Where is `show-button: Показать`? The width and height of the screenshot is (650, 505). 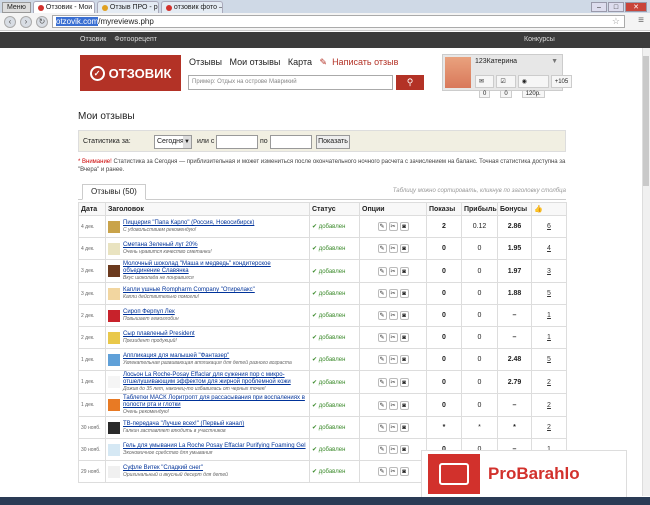
show-button: Показать is located at coordinates (333, 142).